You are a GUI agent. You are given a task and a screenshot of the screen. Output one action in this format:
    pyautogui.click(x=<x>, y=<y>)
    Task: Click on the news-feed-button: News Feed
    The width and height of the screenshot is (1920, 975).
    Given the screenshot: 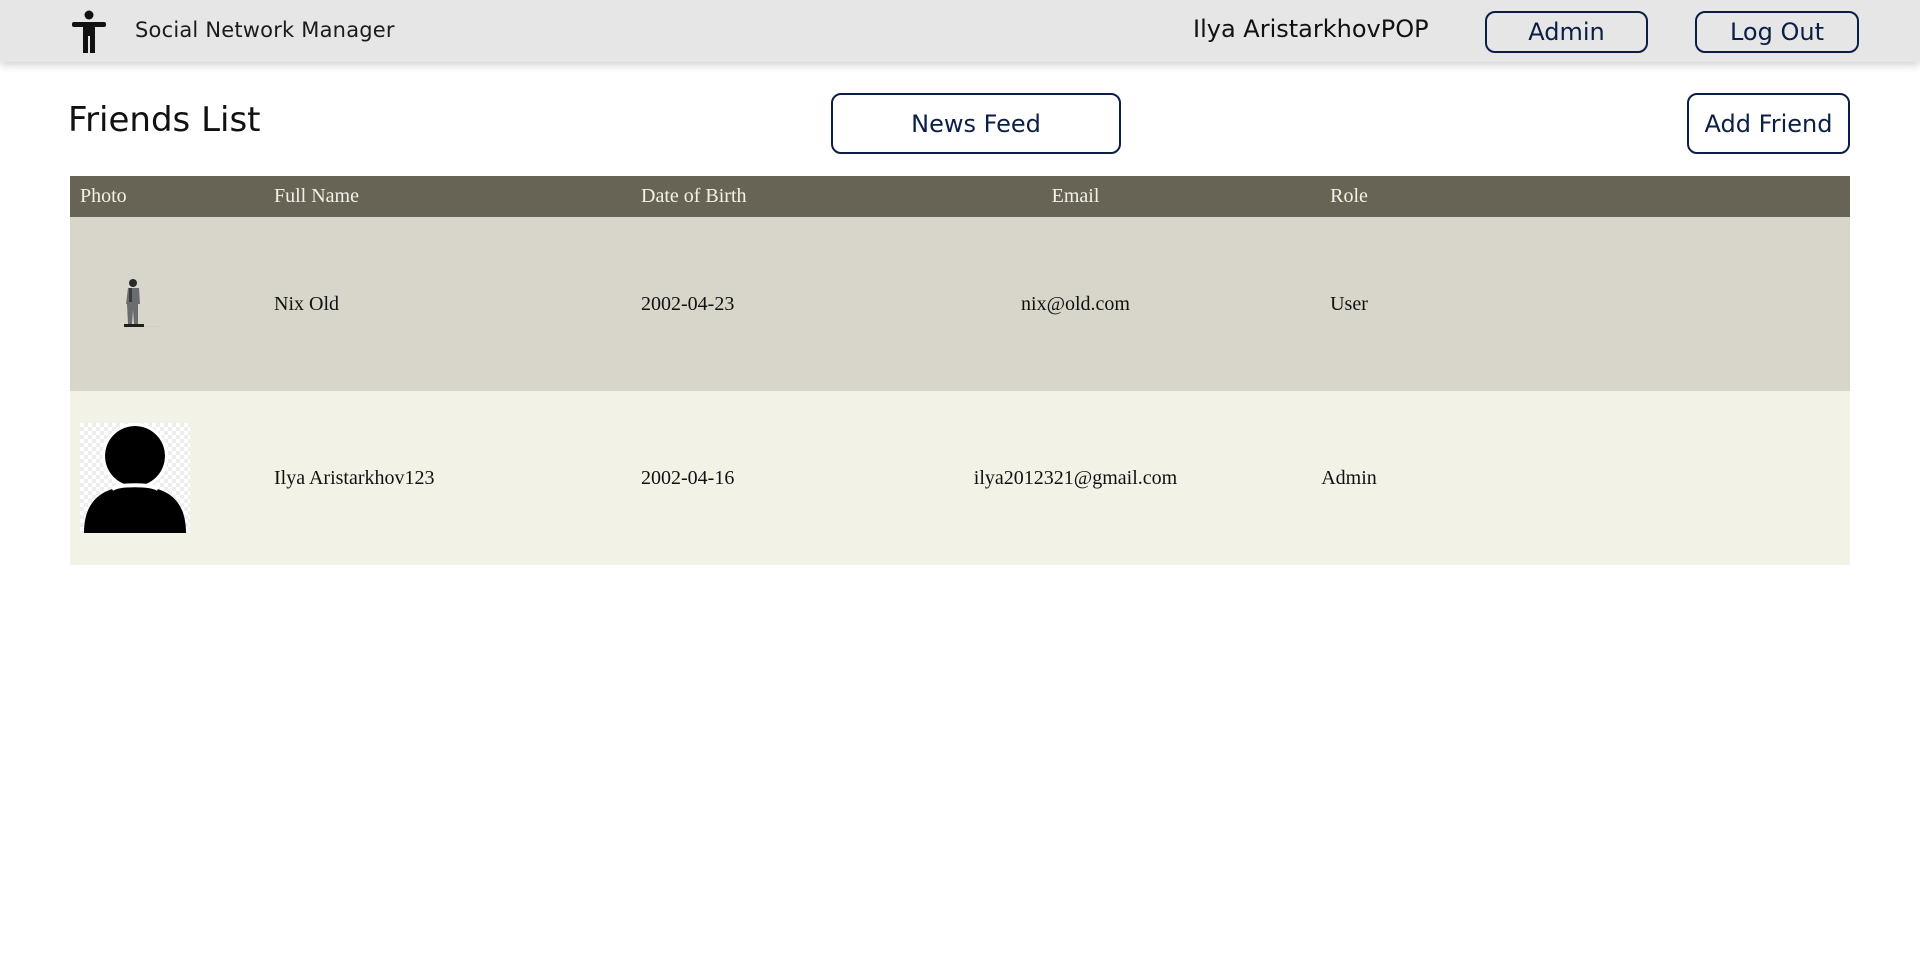 What is the action you would take?
    pyautogui.click(x=976, y=123)
    